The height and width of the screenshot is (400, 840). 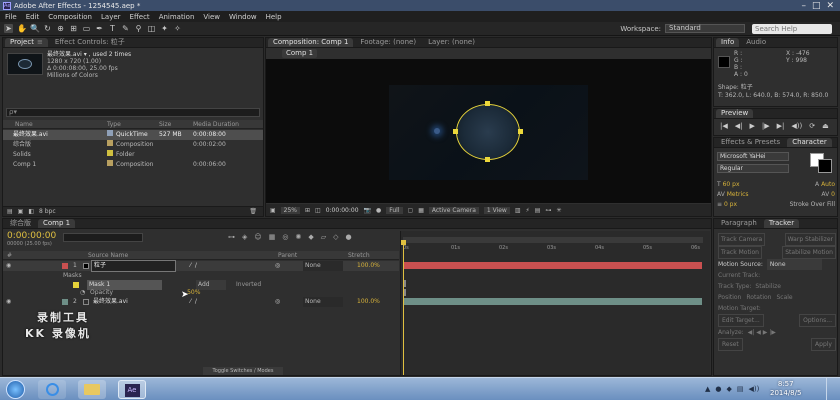 I want to click on layer-row-2: ◉ 2 最终效果.avi ⁄ / ◎ None 100.0%, so click(x=201, y=302).